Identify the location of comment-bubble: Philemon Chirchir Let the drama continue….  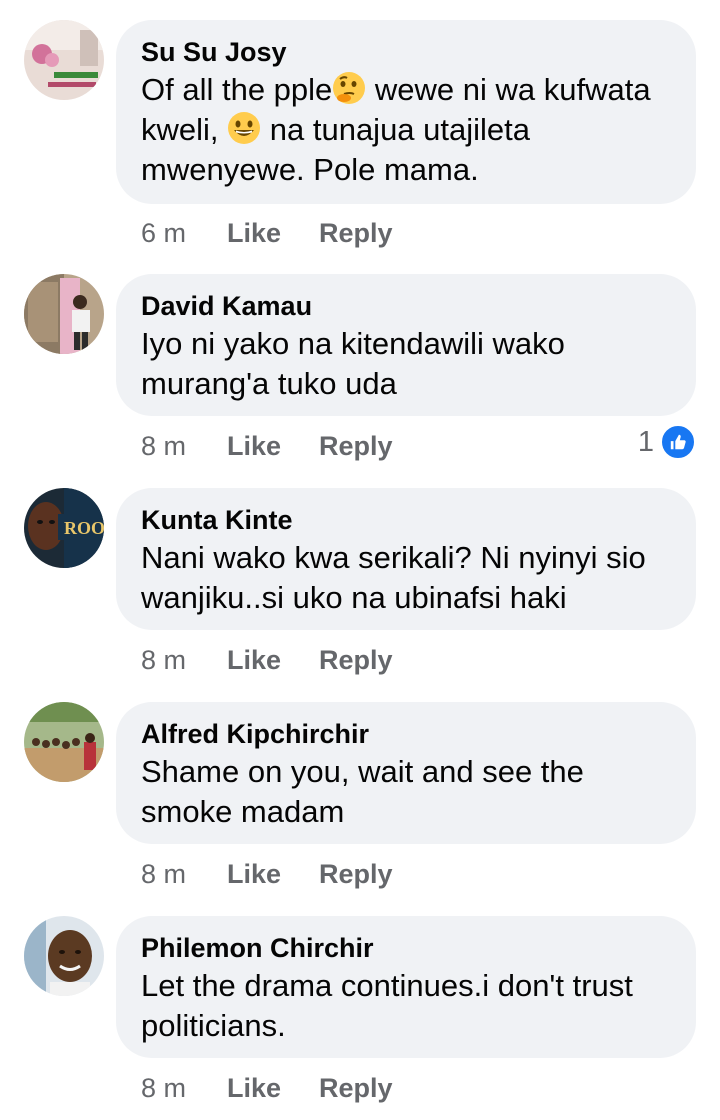
(406, 987).